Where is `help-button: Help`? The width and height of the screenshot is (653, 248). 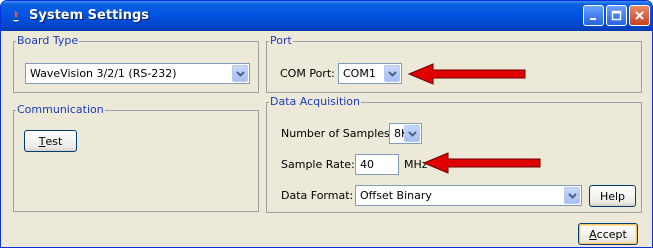 help-button: Help is located at coordinates (612, 196).